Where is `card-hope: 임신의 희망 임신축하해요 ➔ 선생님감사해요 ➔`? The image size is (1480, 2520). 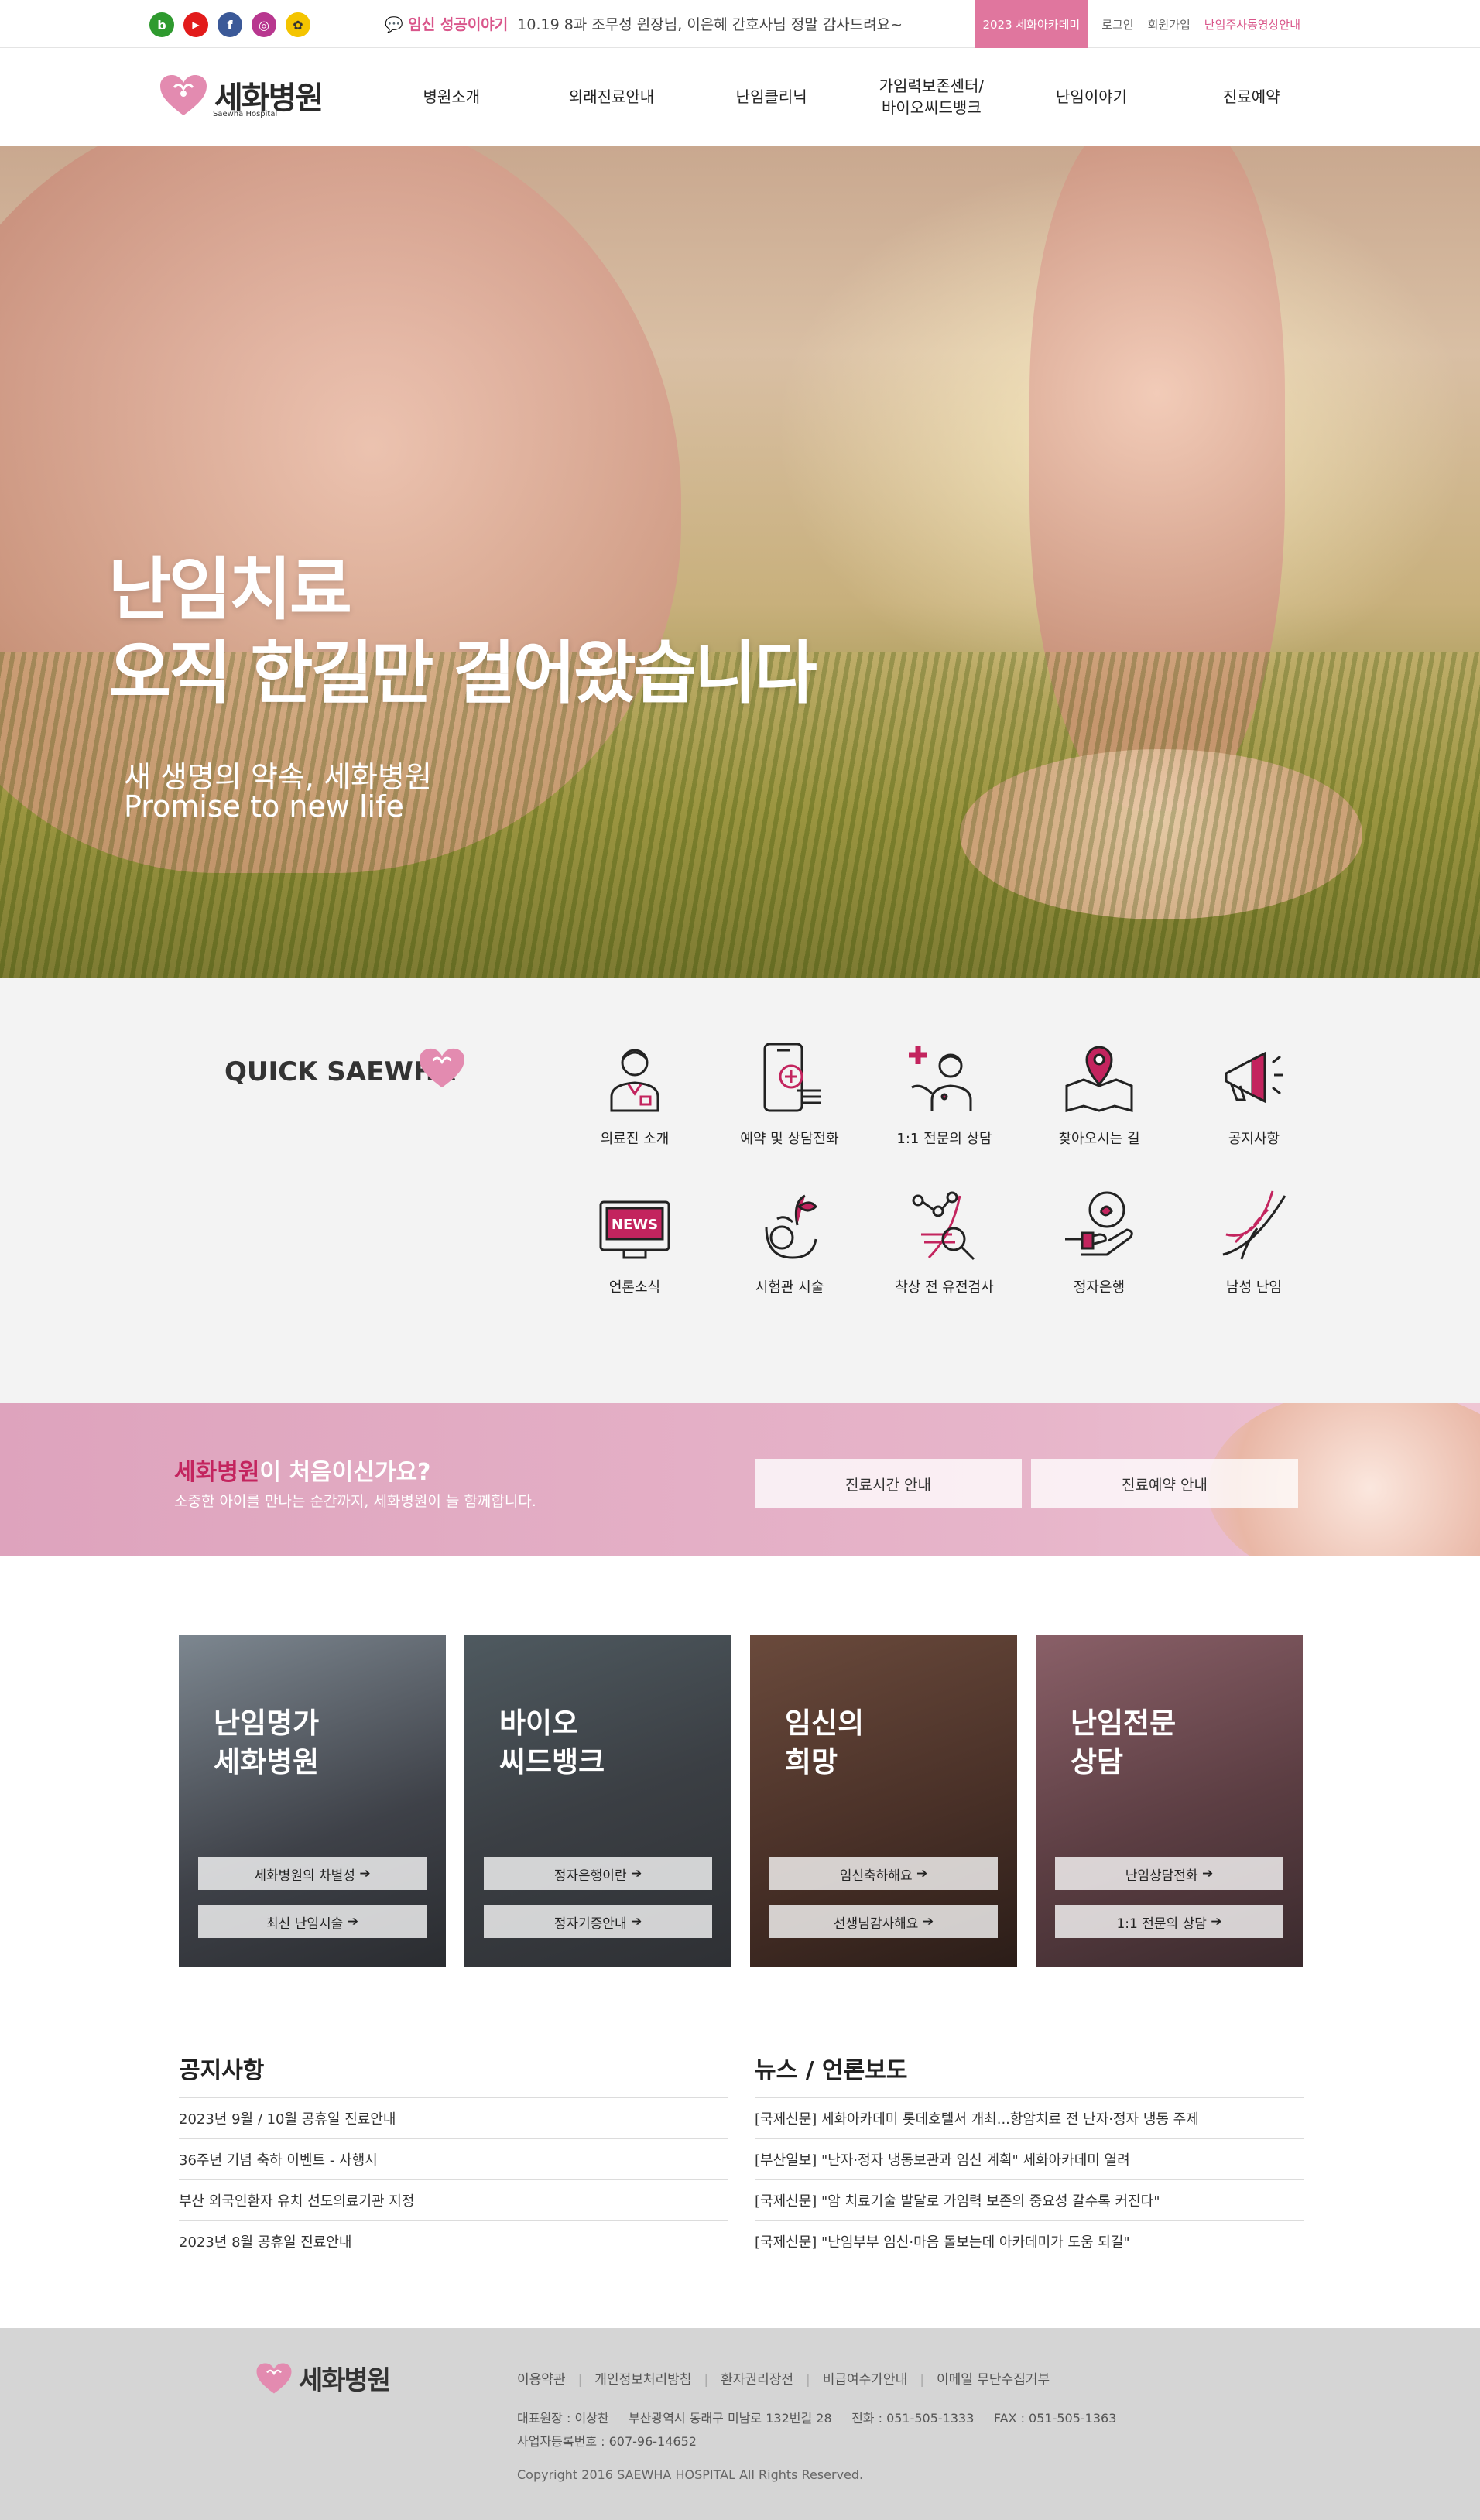 card-hope: 임신의 희망 임신축하해요 ➔ 선생님감사해요 ➔ is located at coordinates (883, 1801).